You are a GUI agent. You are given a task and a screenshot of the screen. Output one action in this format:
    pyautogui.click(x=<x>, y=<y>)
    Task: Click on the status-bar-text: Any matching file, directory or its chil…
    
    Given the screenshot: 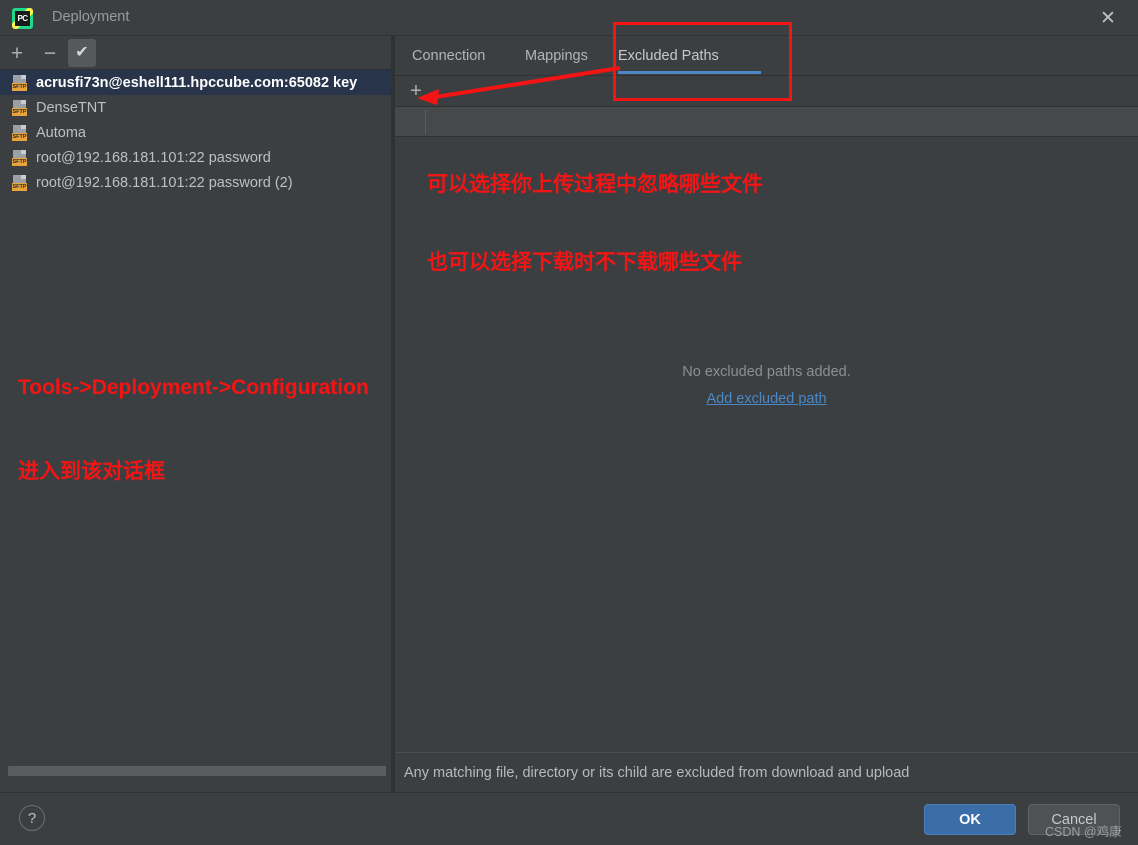 What is the action you would take?
    pyautogui.click(x=657, y=772)
    